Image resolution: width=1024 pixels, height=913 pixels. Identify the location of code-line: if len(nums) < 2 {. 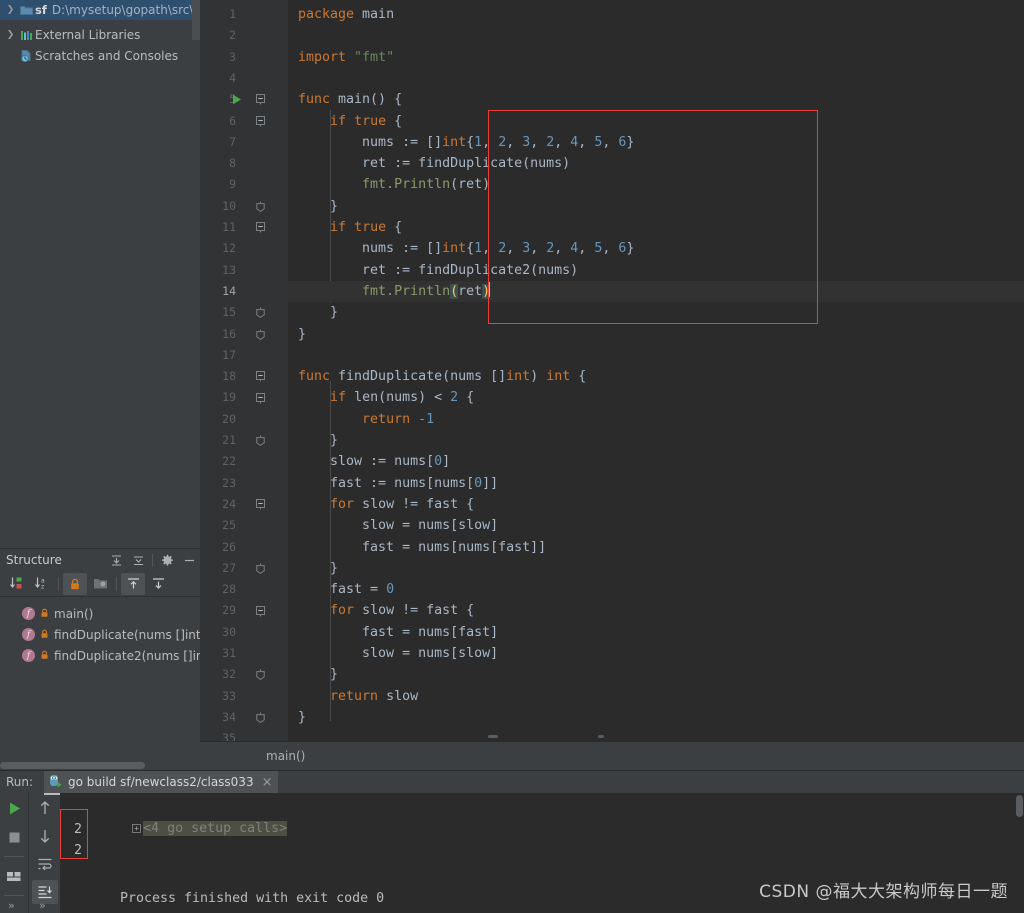
(656, 397).